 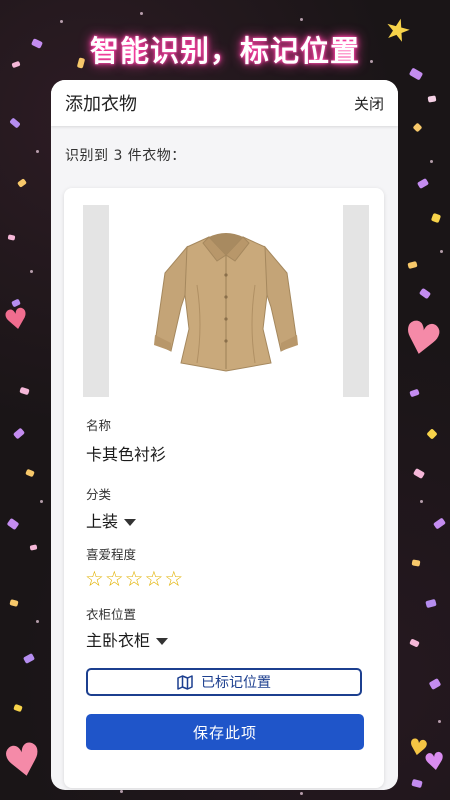 I want to click on name-label: 名称, so click(x=99, y=425).